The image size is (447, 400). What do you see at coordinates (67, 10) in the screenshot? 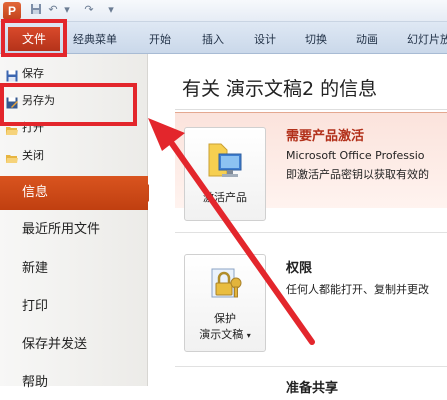
I see `dropdown-arrow-icon: ▾` at bounding box center [67, 10].